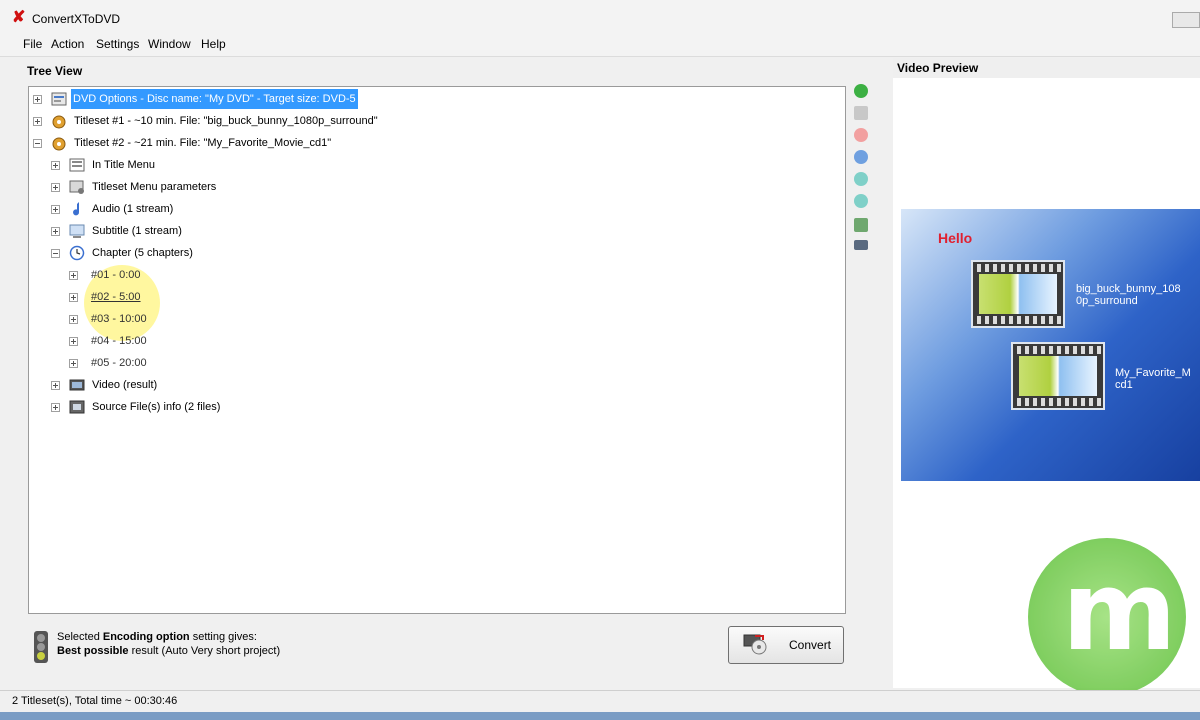  Describe the element at coordinates (201, 231) in the screenshot. I see `tree-node-subtitle: Subtitle (1 stream)` at that location.